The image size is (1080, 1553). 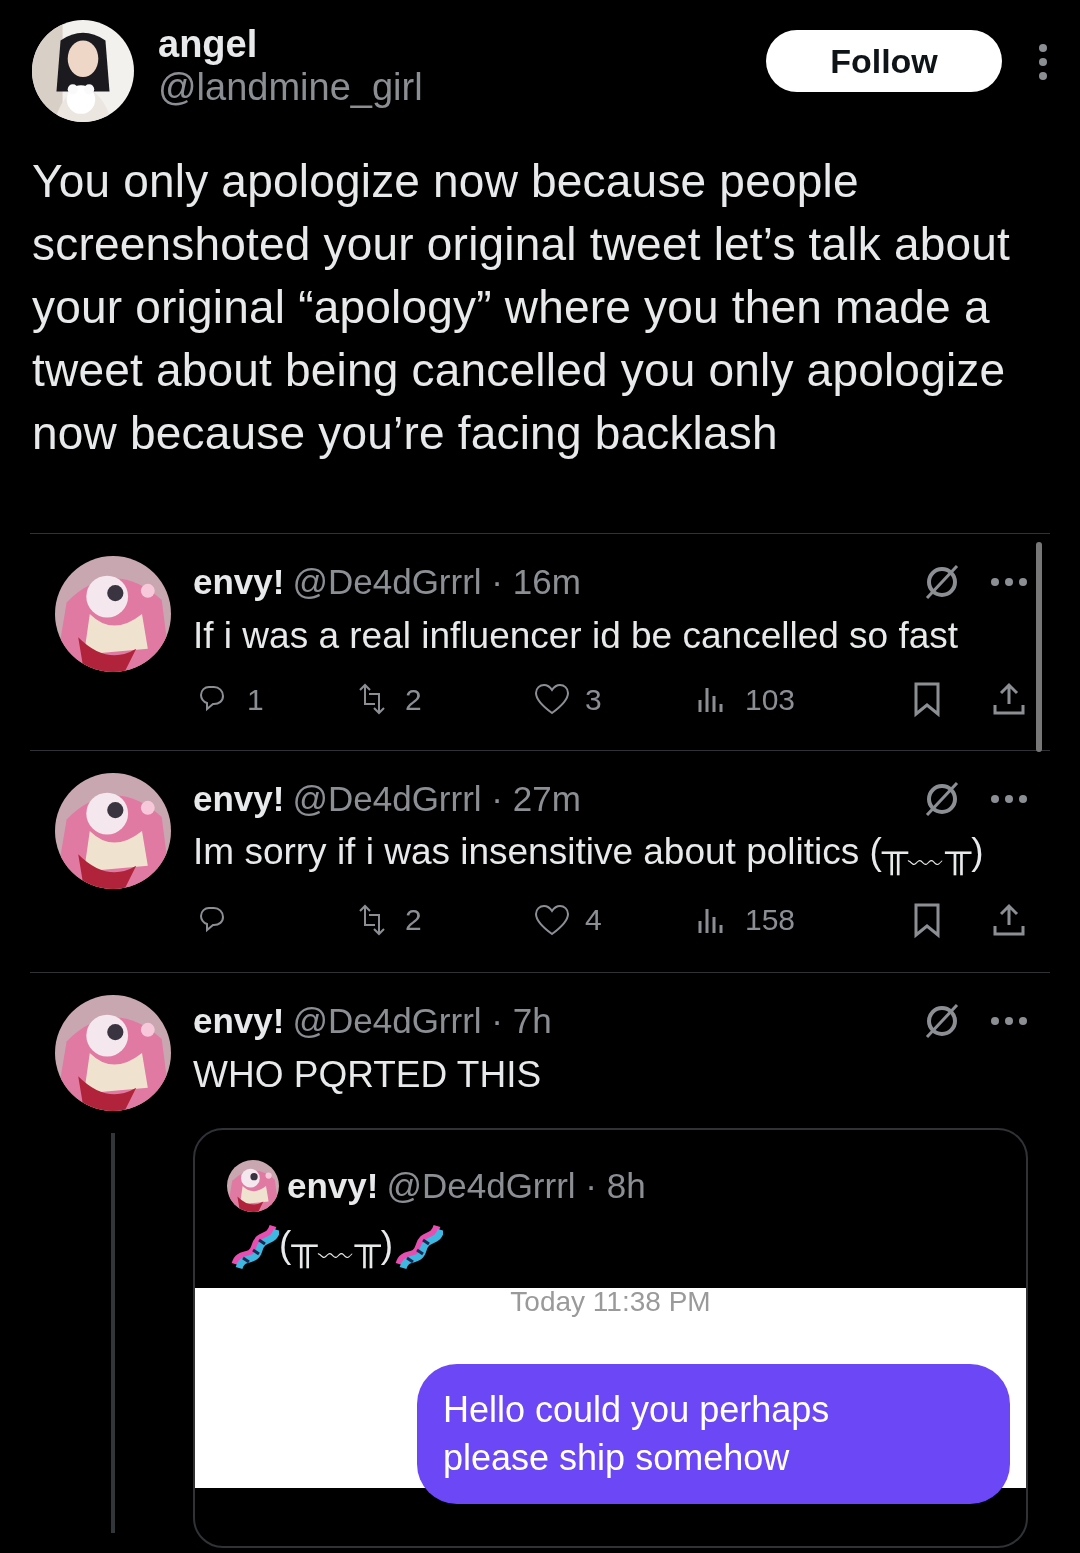 What do you see at coordinates (208, 45) in the screenshot?
I see `author-name: angel` at bounding box center [208, 45].